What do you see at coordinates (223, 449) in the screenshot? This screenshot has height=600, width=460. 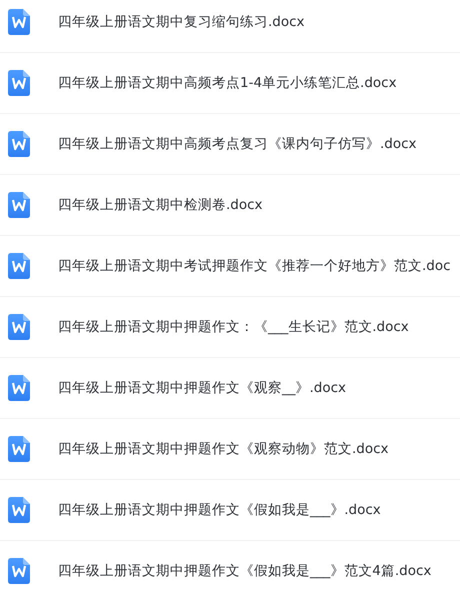 I see `file-name: 四年级上册语文期中押题作文《观察动物》范文.docx` at bounding box center [223, 449].